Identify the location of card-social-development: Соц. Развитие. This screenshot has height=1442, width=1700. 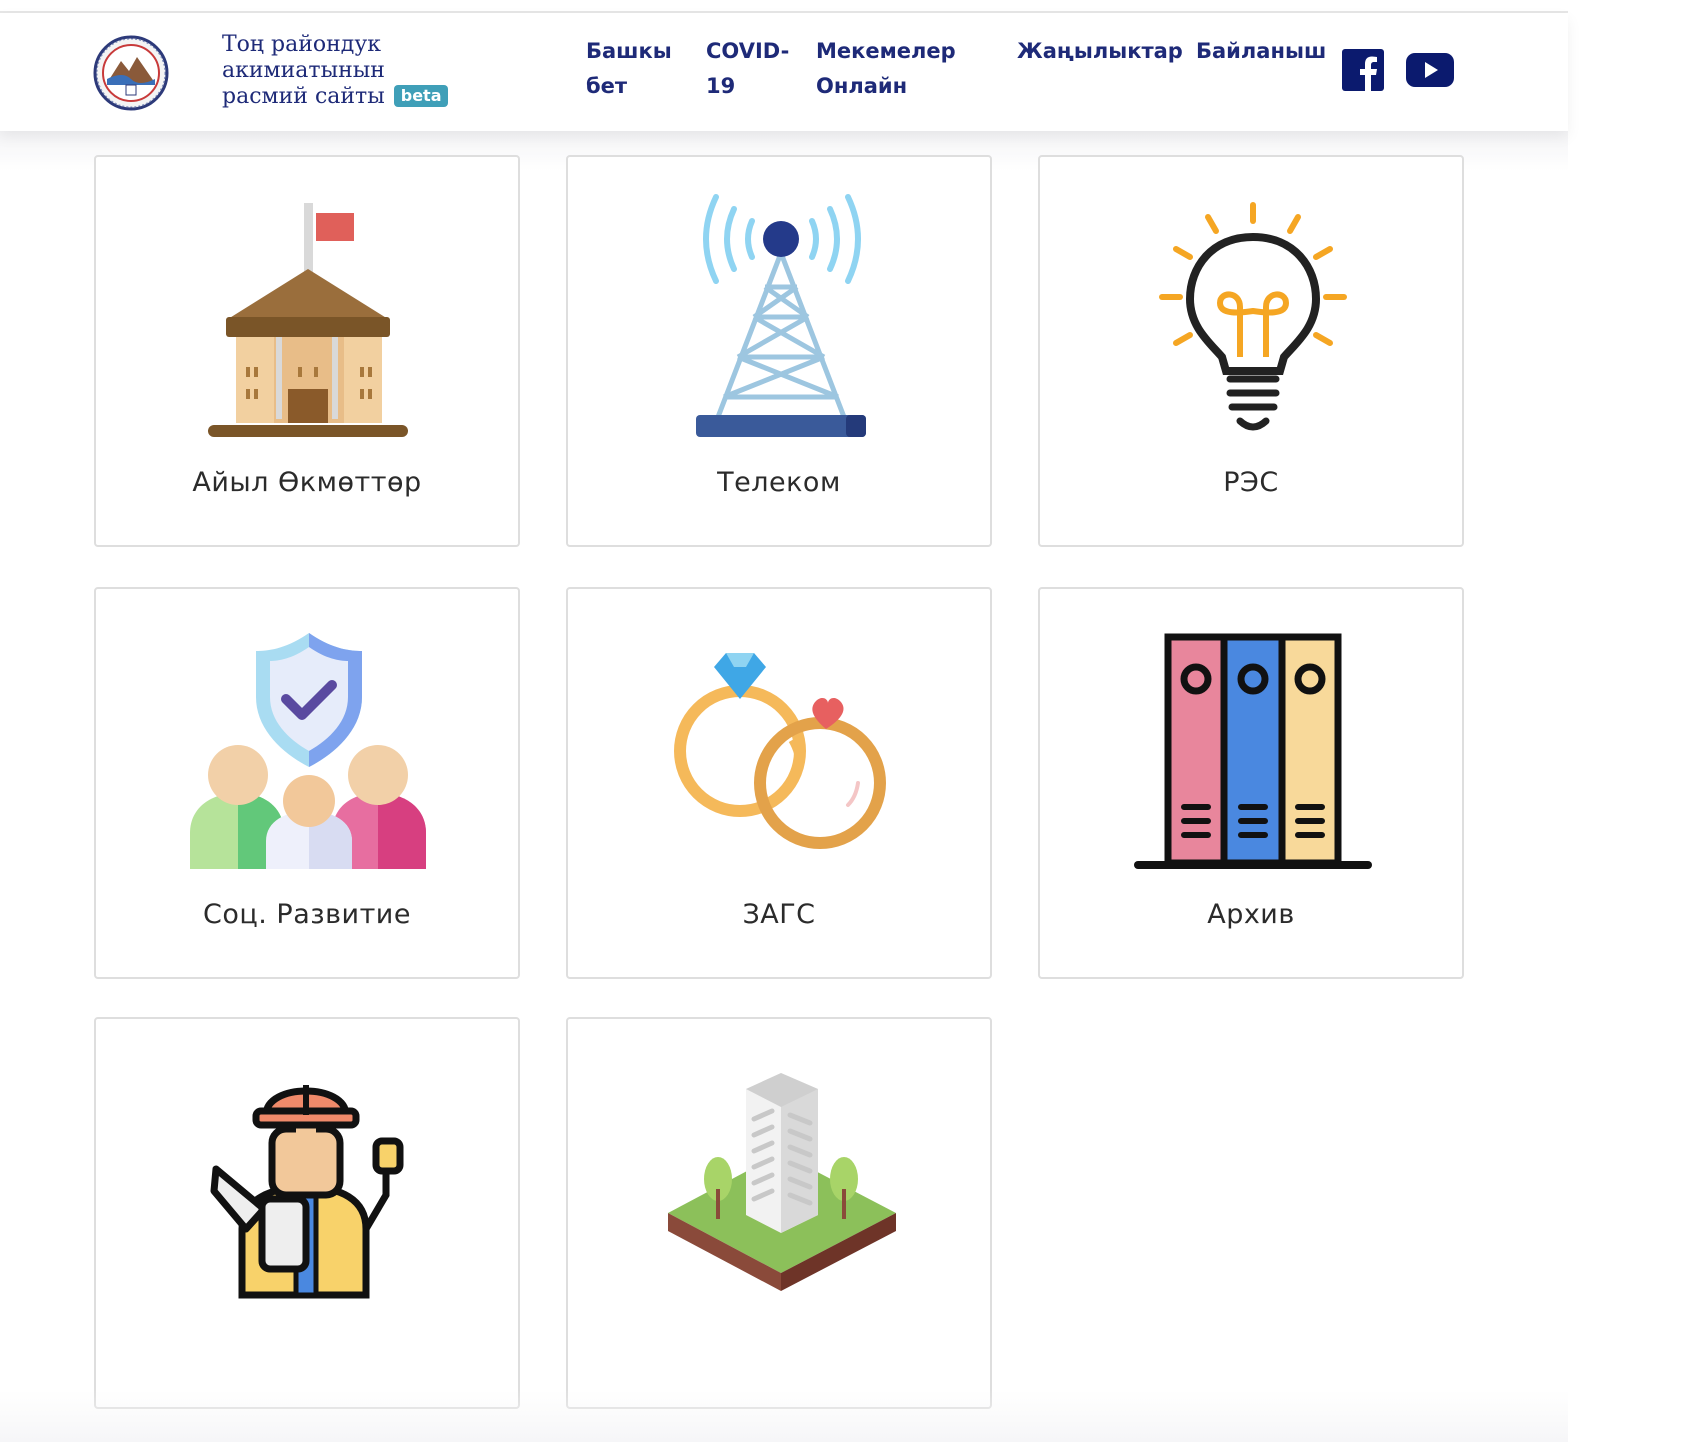
(307, 783).